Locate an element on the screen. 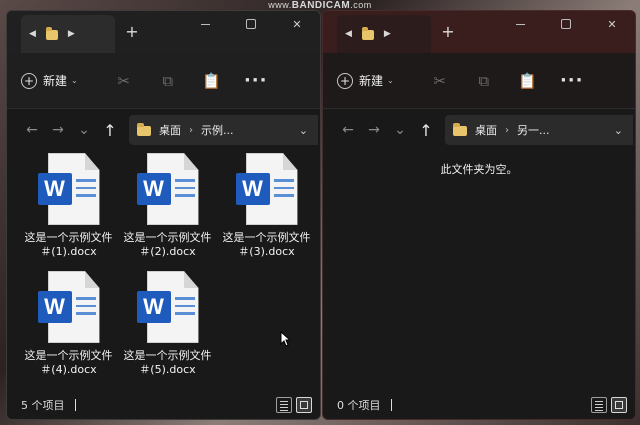  file-name: 这是一个示例文件＃(5).docx is located at coordinates (167, 362).